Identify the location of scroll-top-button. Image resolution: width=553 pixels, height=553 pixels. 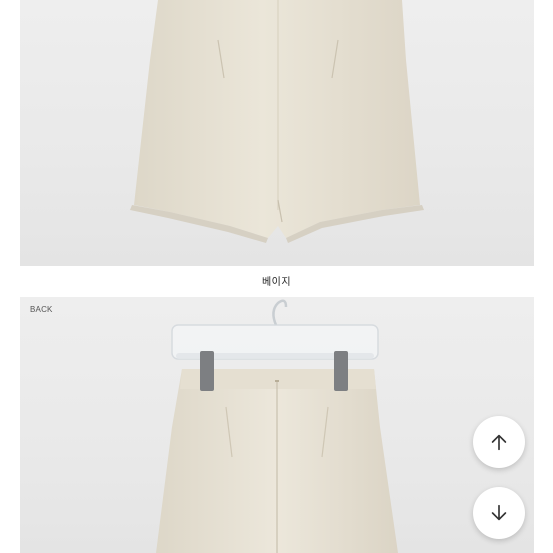
(499, 442).